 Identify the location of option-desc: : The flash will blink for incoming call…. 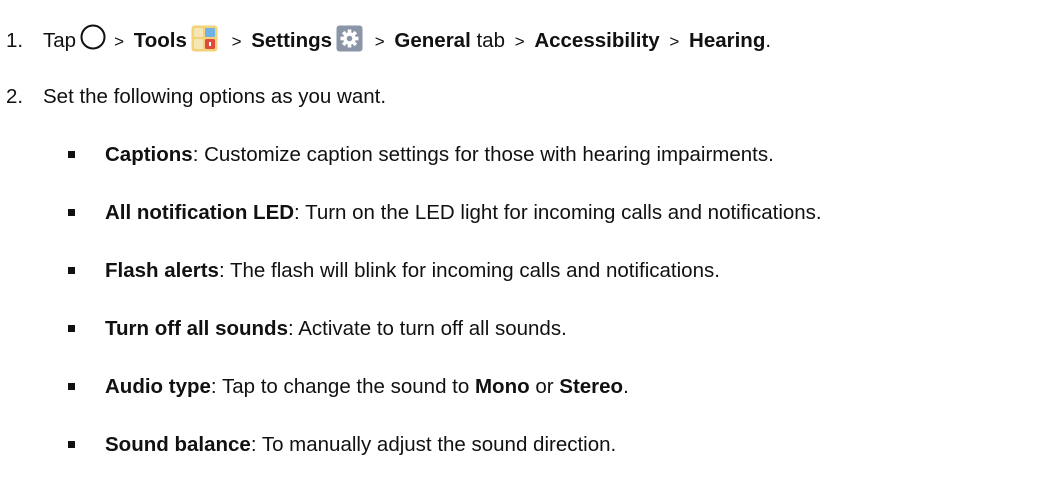
(469, 270).